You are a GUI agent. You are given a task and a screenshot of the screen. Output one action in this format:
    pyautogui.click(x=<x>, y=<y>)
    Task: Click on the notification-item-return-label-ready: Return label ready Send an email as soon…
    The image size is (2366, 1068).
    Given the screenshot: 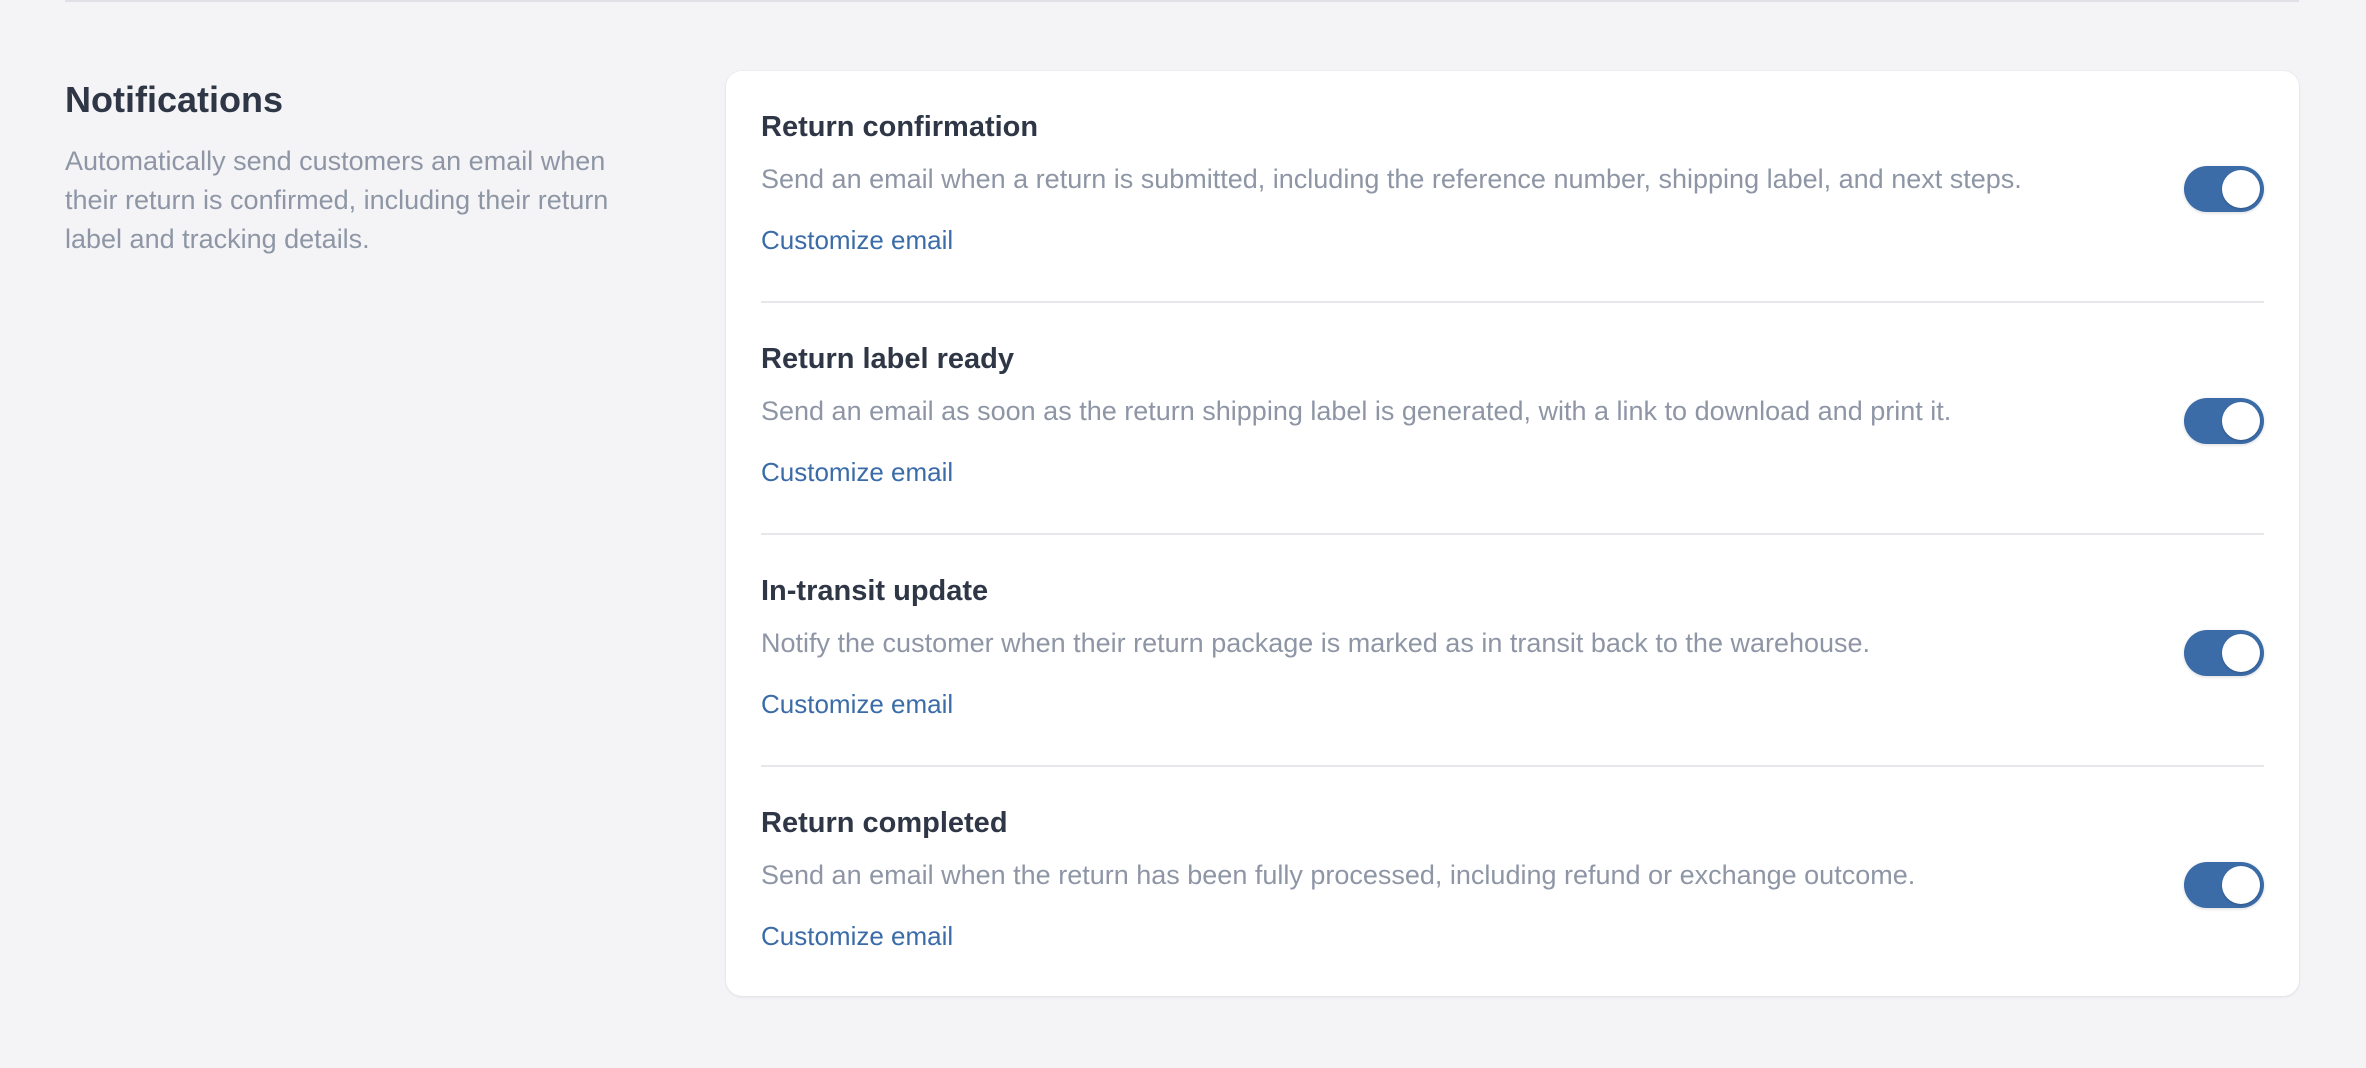 What is the action you would take?
    pyautogui.click(x=1512, y=419)
    